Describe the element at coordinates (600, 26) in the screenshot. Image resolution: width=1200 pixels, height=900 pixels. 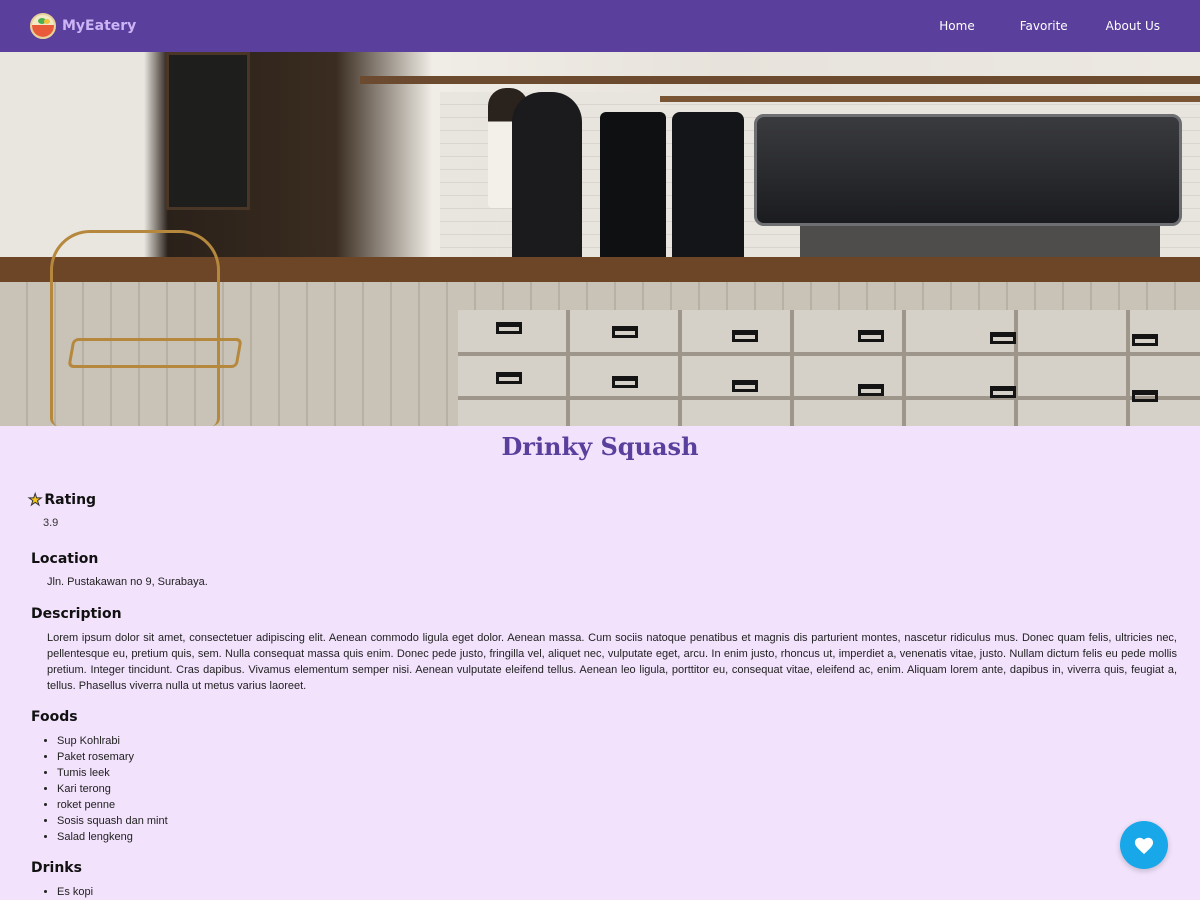
I see `navbar: MyEatery Home Favorite About Us` at that location.